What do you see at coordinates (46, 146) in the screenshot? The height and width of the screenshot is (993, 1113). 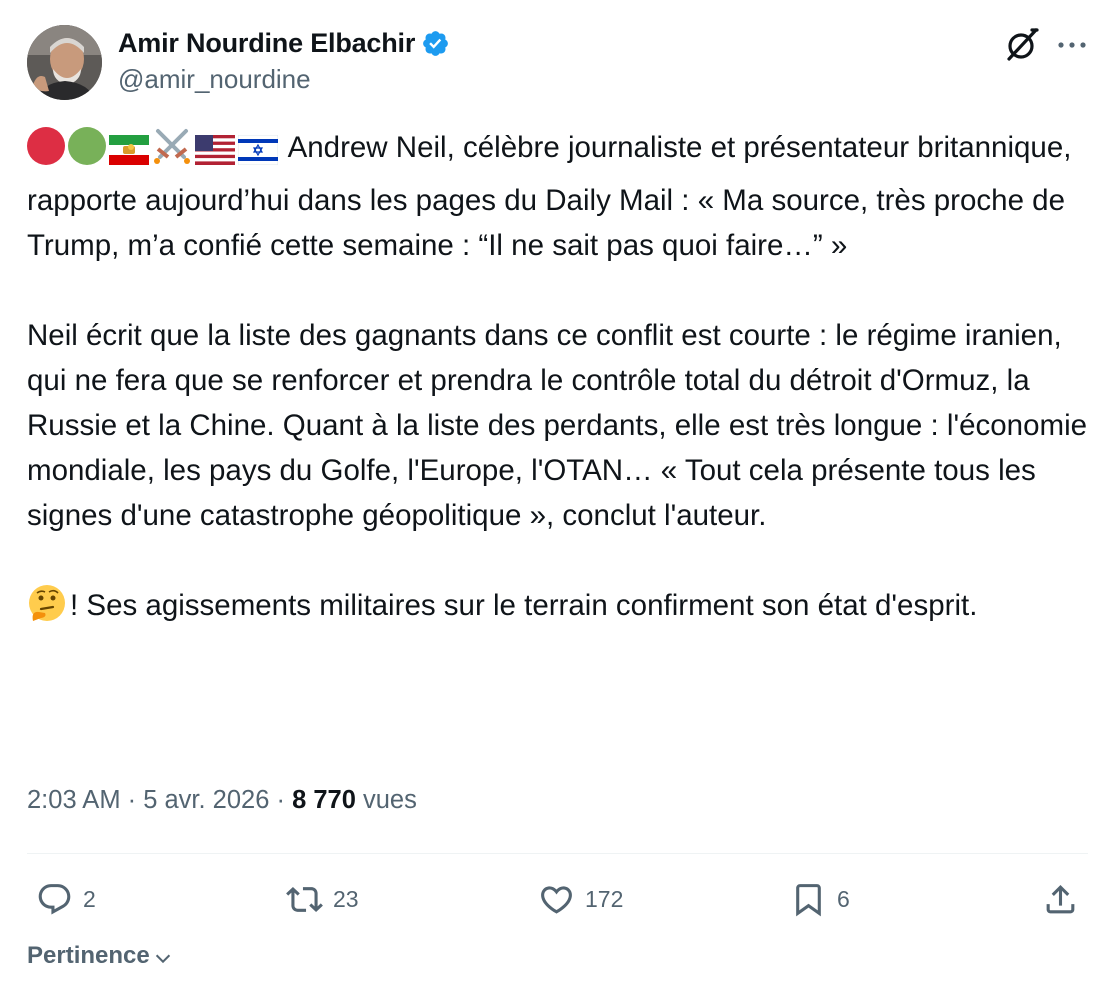 I see `red-circle-icon` at bounding box center [46, 146].